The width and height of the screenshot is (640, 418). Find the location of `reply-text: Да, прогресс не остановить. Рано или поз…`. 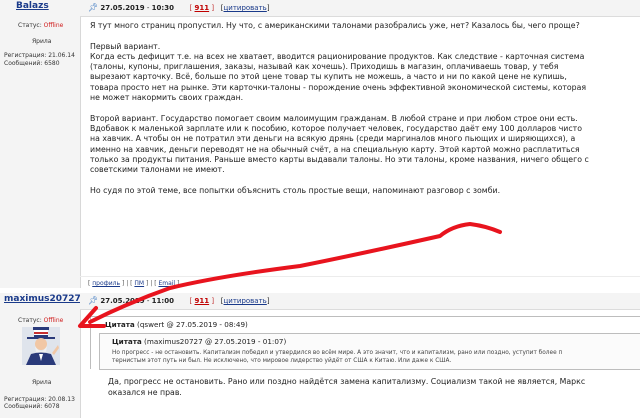

reply-text: Да, прогресс не остановить. Рано или поз… is located at coordinates (347, 387).